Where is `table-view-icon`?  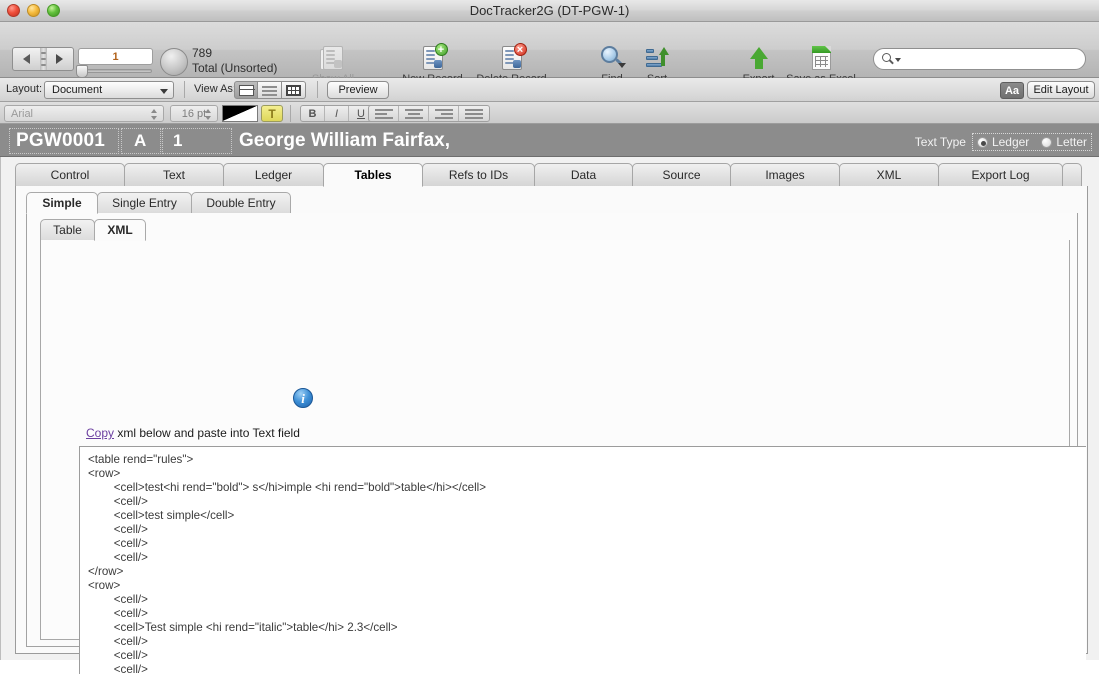
table-view-icon is located at coordinates (293, 90).